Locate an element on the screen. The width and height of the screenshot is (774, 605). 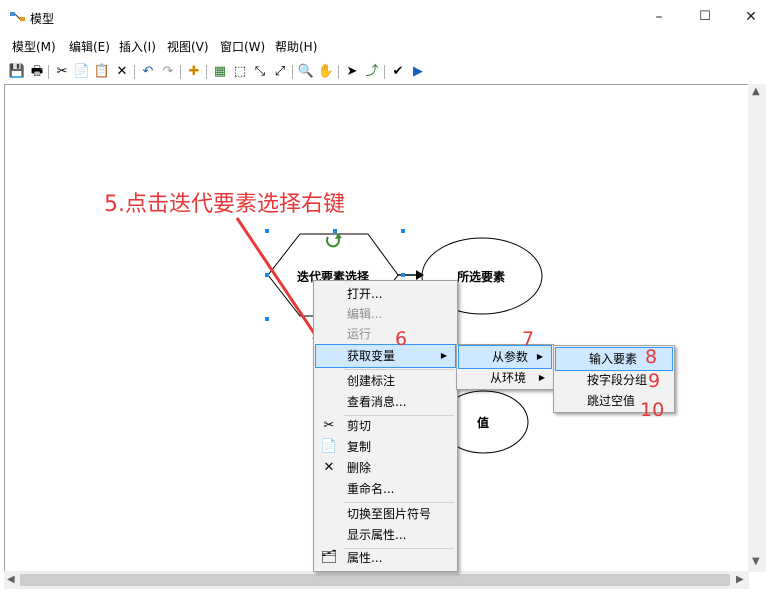
submenu-item-from-environment: 从环境 ▶ is located at coordinates (505, 378).